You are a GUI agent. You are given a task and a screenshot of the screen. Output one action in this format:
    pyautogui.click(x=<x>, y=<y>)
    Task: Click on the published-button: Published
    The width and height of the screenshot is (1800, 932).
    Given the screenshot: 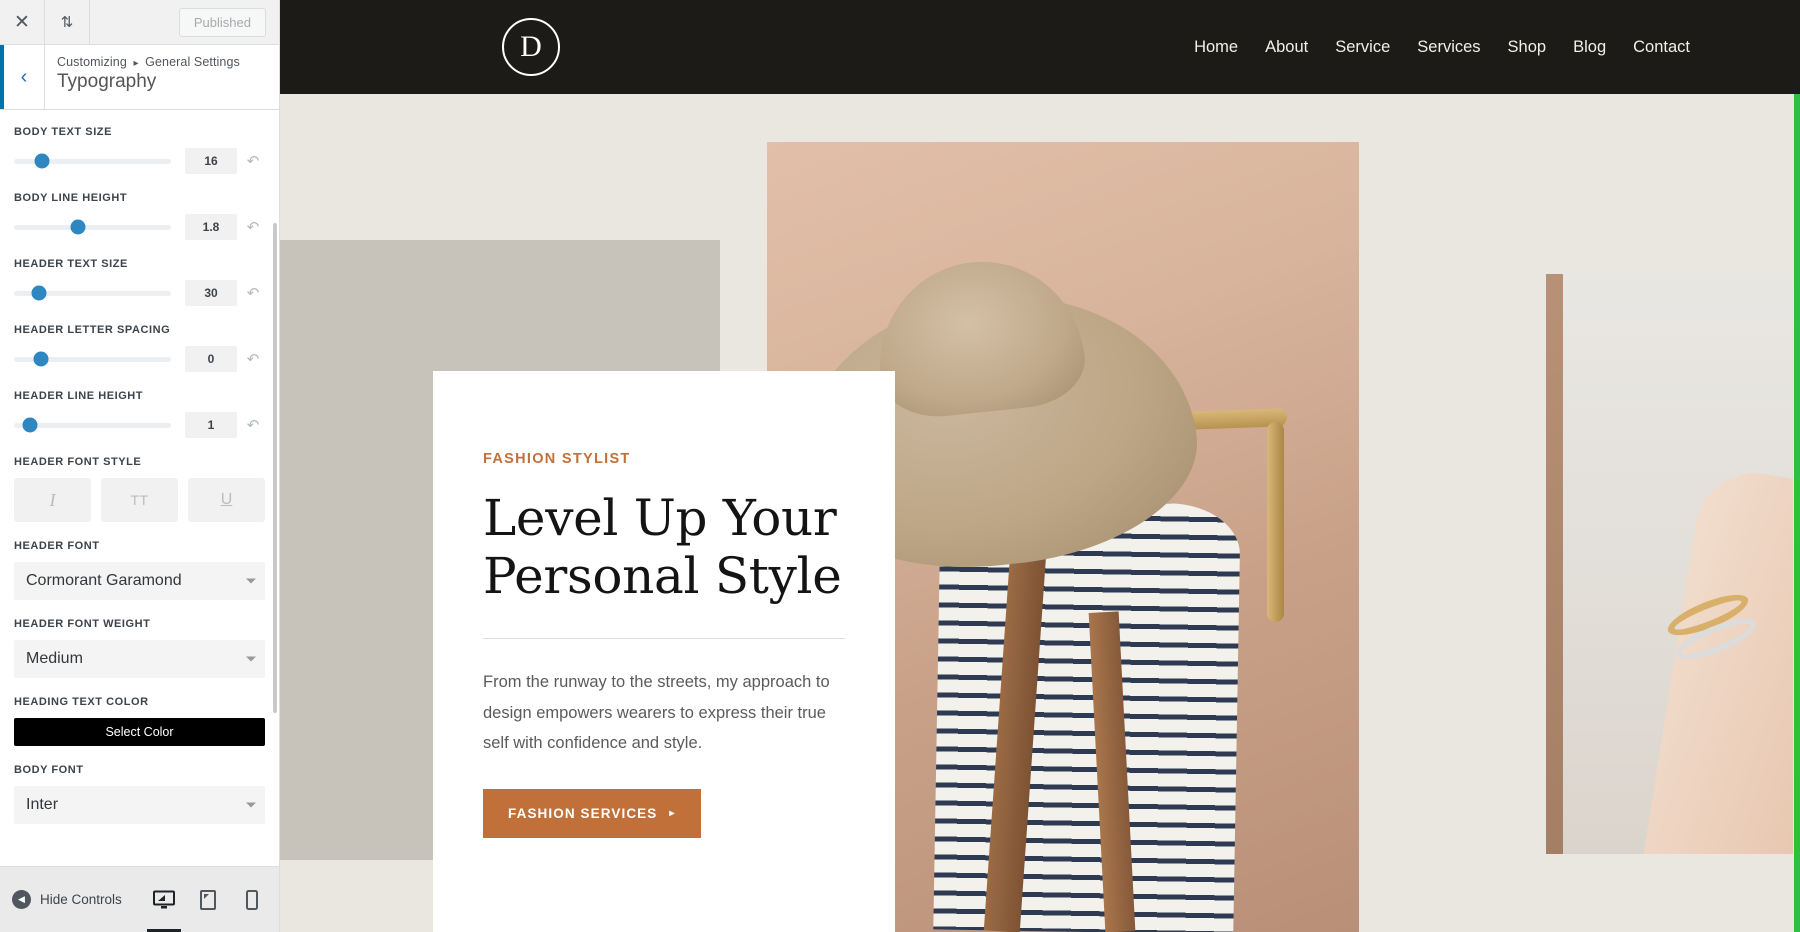 What is the action you would take?
    pyautogui.click(x=222, y=22)
    